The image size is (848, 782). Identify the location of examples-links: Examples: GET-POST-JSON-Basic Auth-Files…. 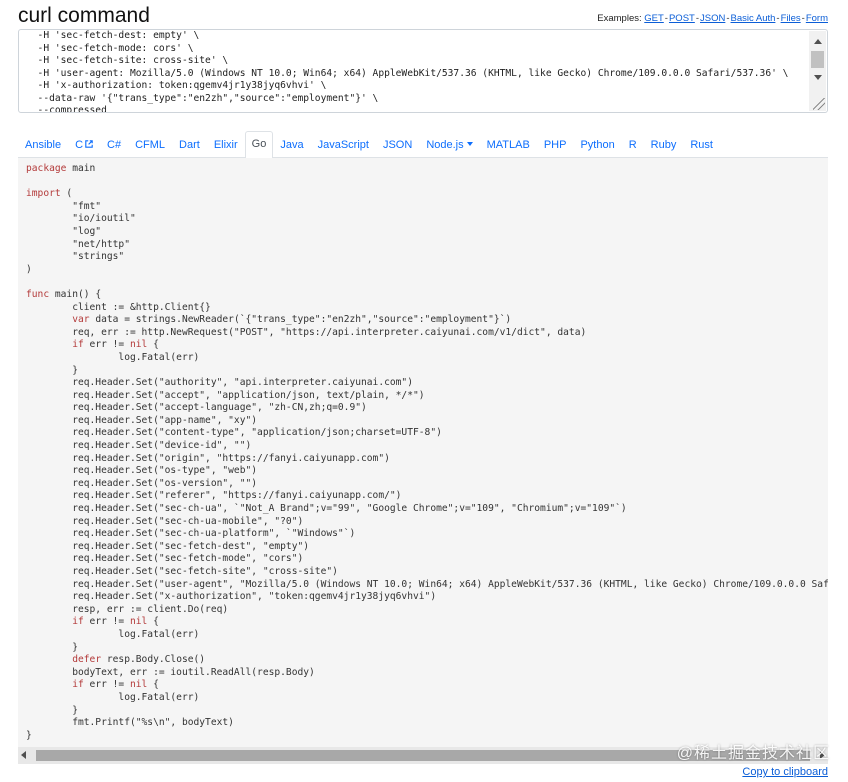
(712, 18).